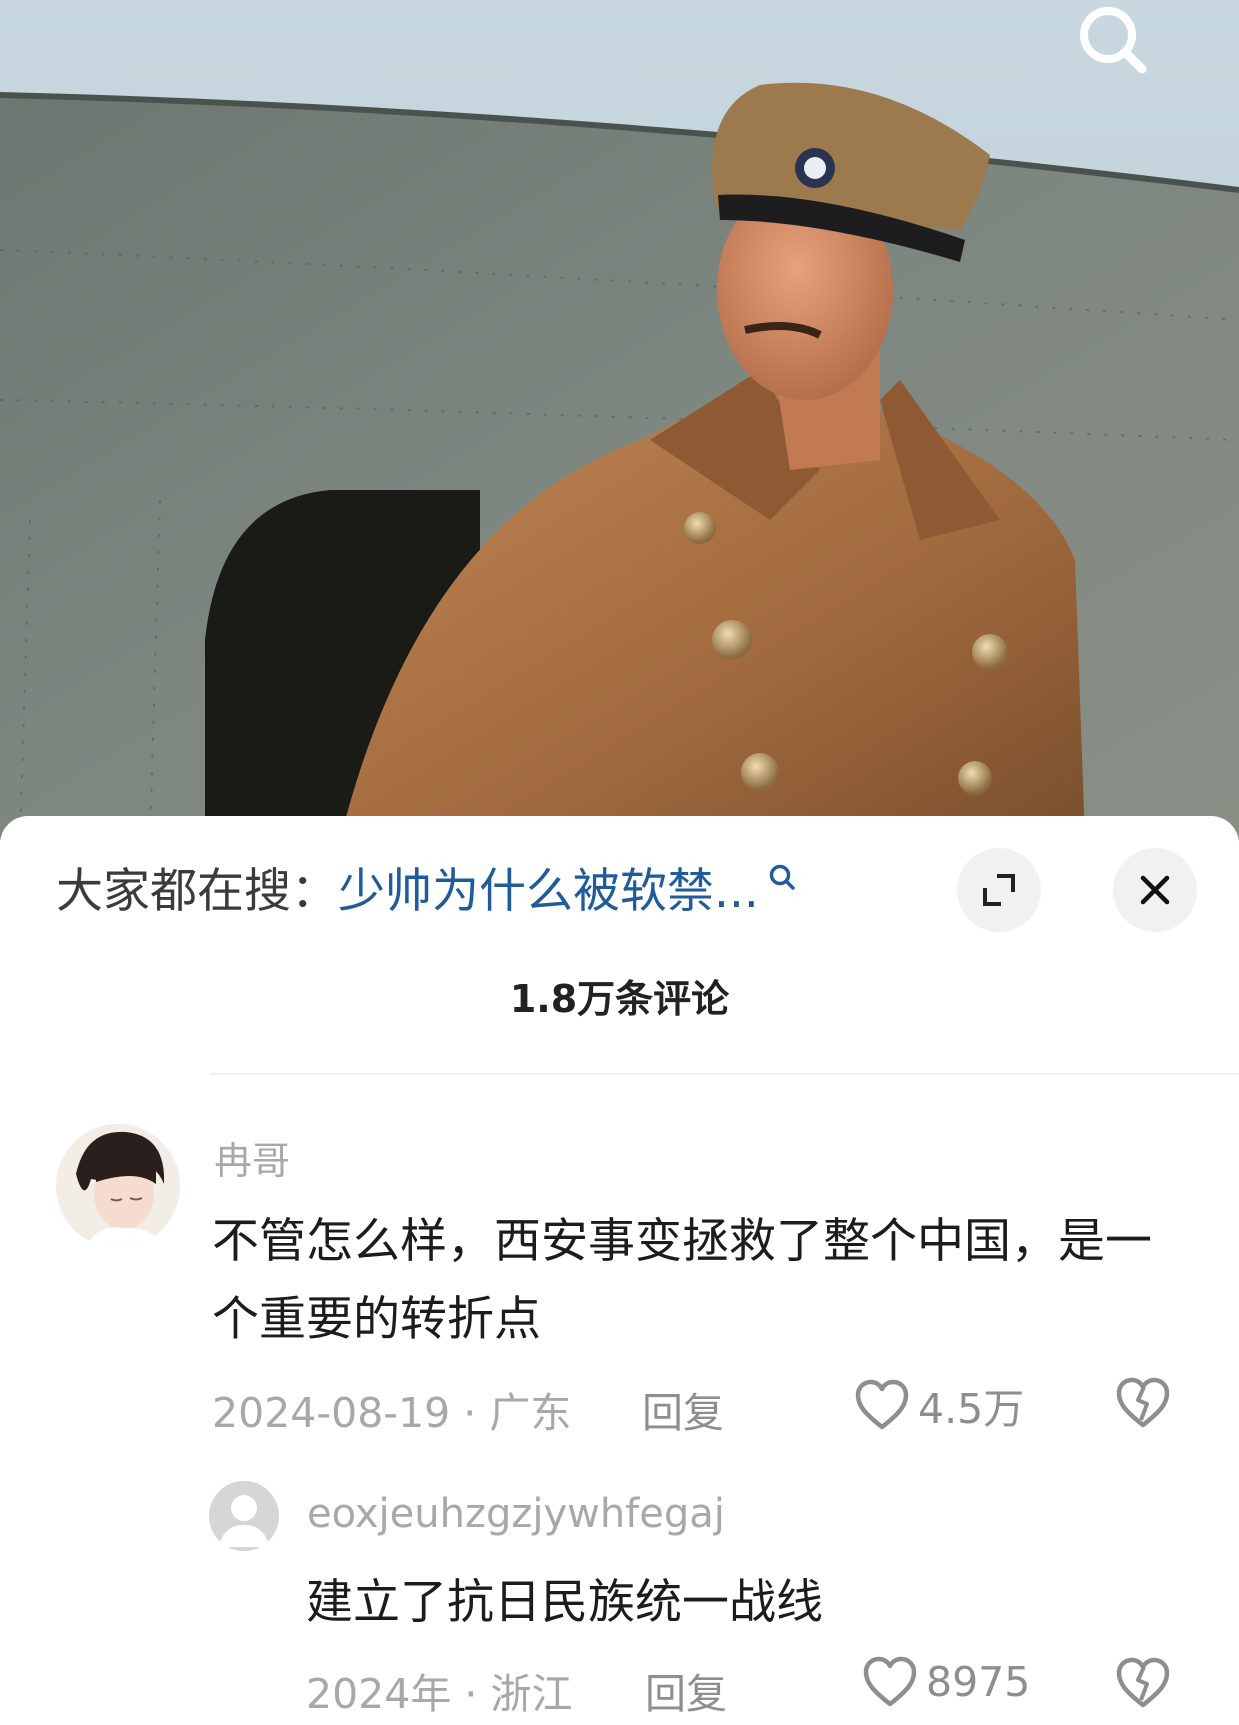  I want to click on close-button, so click(1155, 890).